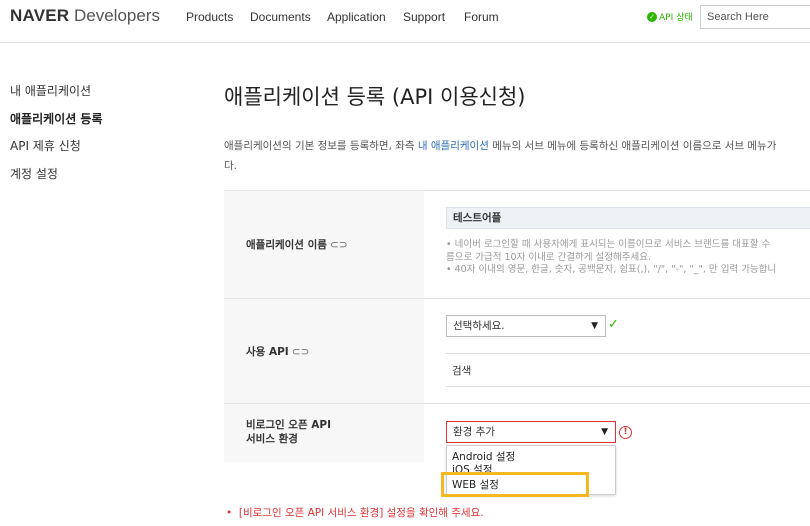 The width and height of the screenshot is (810, 526). Describe the element at coordinates (321, 146) in the screenshot. I see `desc-text-1: 애플리케이션의 기본 정보를 등록하면, 좌측` at that location.